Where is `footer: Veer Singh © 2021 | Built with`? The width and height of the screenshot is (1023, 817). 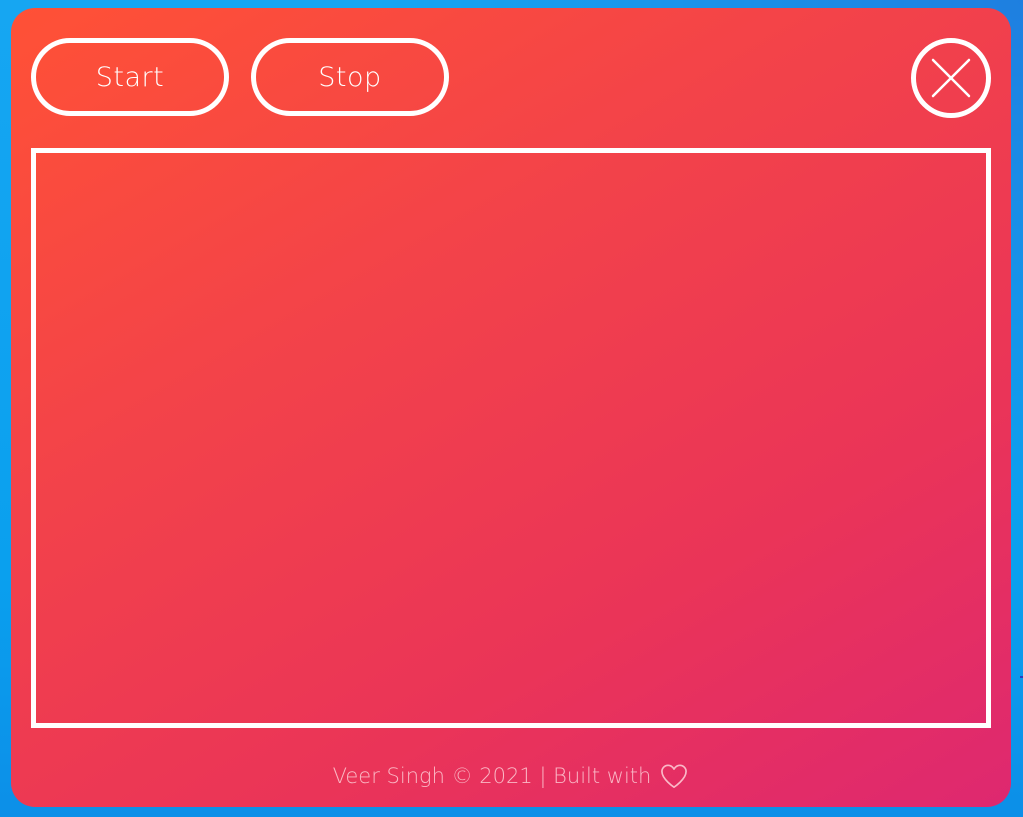 footer: Veer Singh © 2021 | Built with is located at coordinates (511, 776).